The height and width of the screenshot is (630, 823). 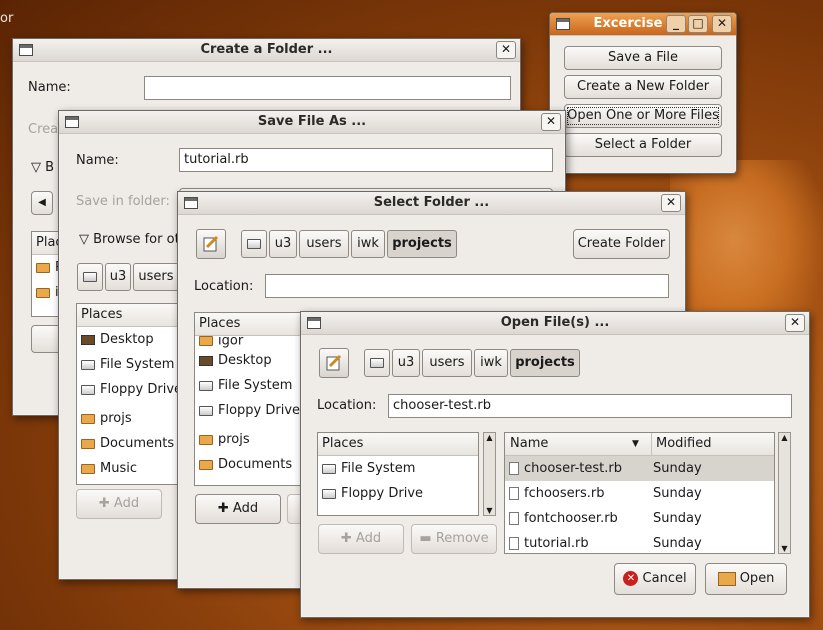 I want to click on file-row: fontchooser.rb Sunday, so click(x=639, y=518).